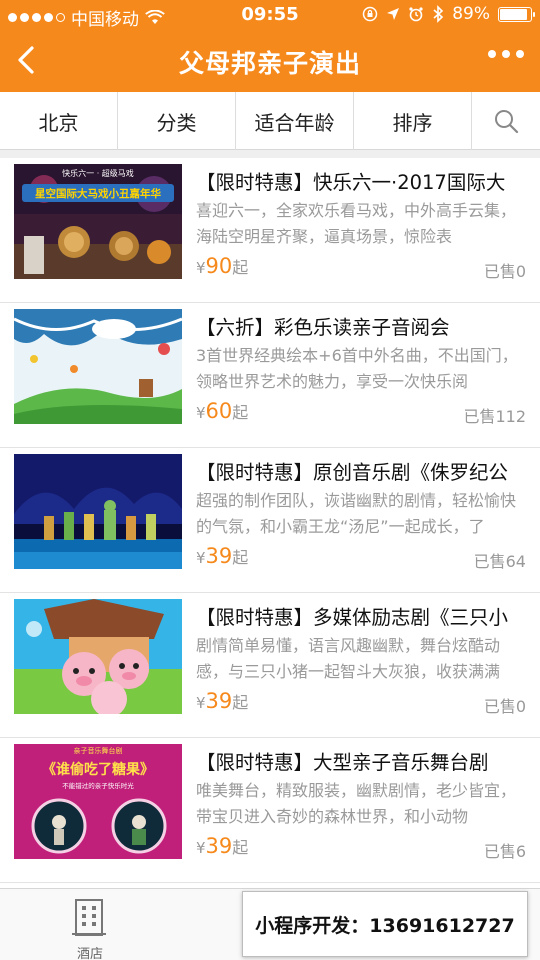  Describe the element at coordinates (269, 63) in the screenshot. I see `page-title: 父母邦亲子演出` at that location.